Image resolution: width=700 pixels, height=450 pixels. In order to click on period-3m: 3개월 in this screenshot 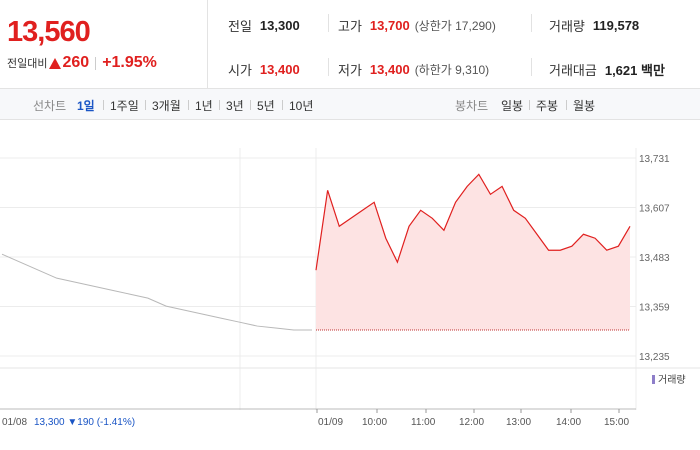, I will do `click(166, 105)`.